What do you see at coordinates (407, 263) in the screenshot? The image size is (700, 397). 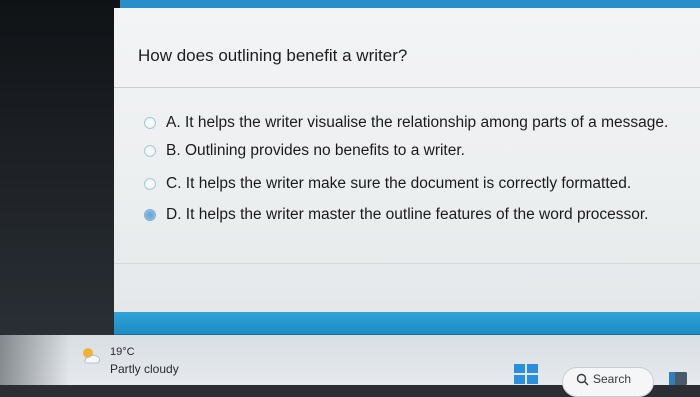 I see `content-bottom-rule` at bounding box center [407, 263].